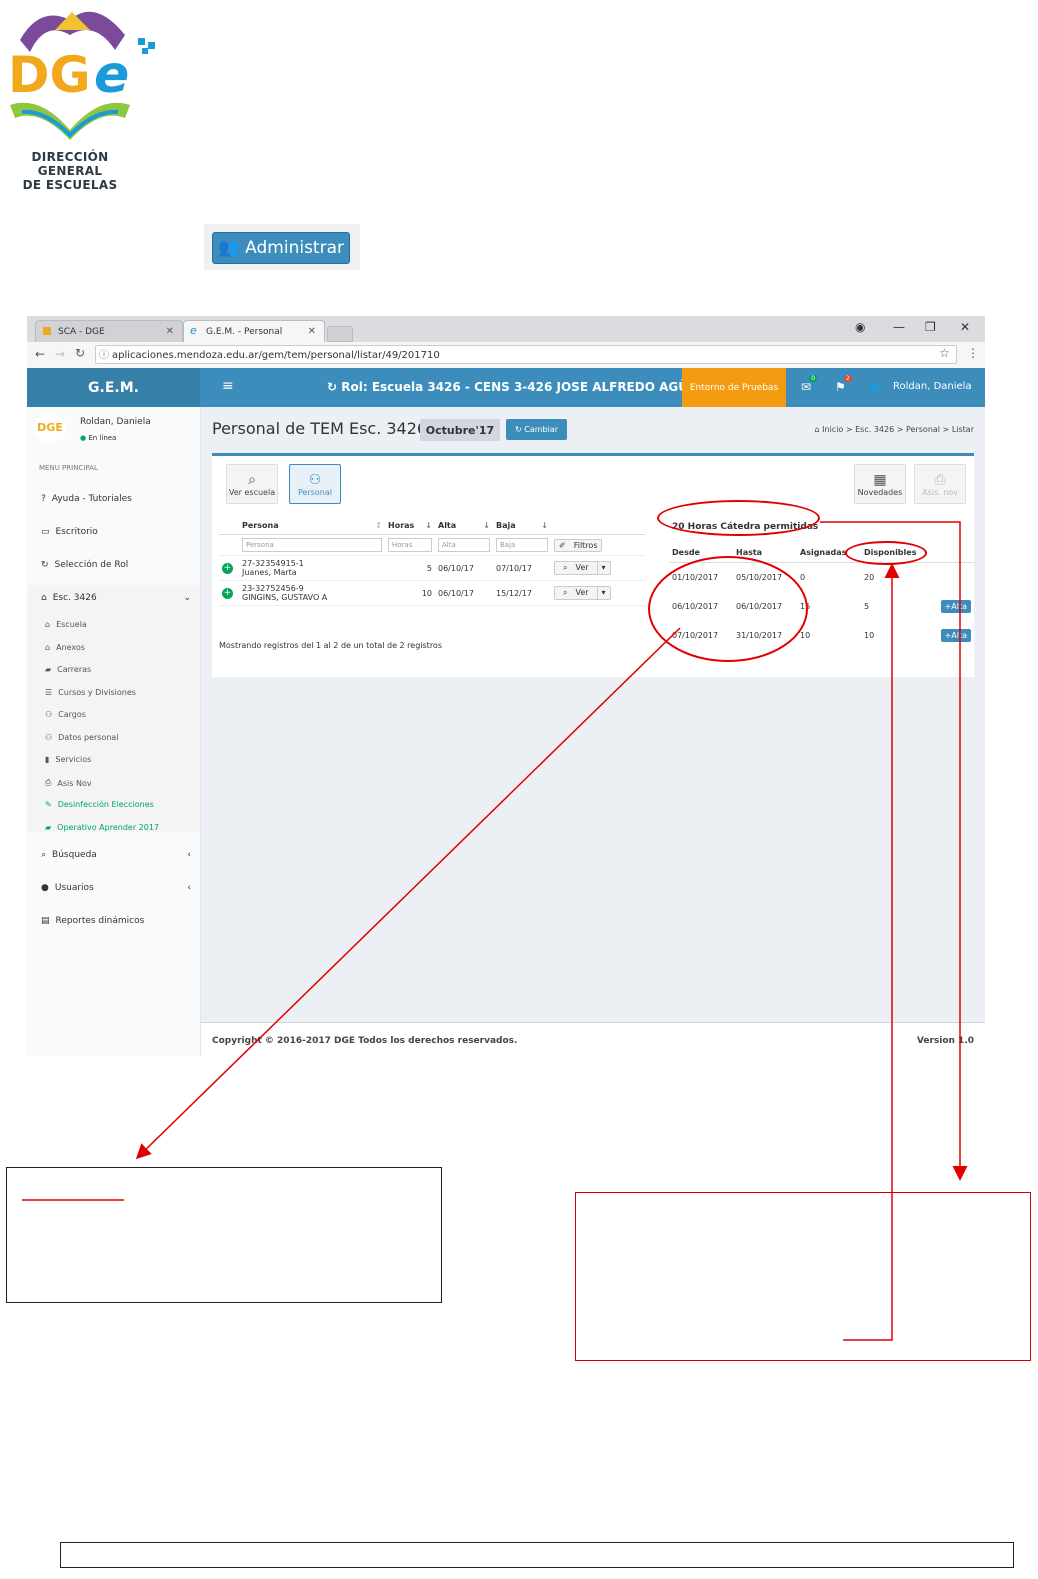 This screenshot has height=1579, width=1038. I want to click on annotation-box-left, so click(224, 1235).